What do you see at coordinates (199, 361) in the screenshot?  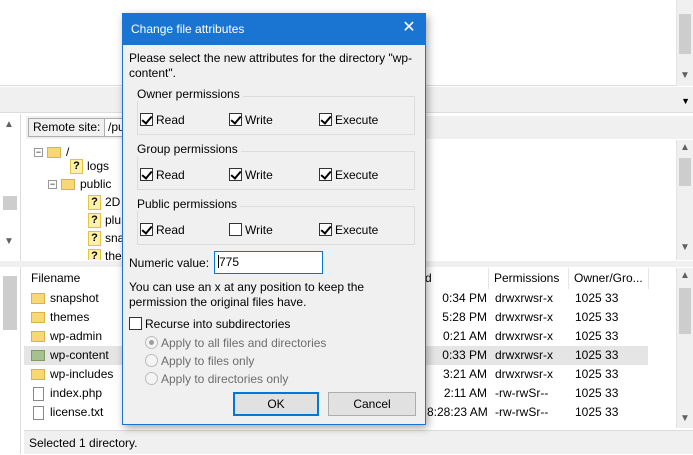 I see `apply-files-radio: Apply to files only` at bounding box center [199, 361].